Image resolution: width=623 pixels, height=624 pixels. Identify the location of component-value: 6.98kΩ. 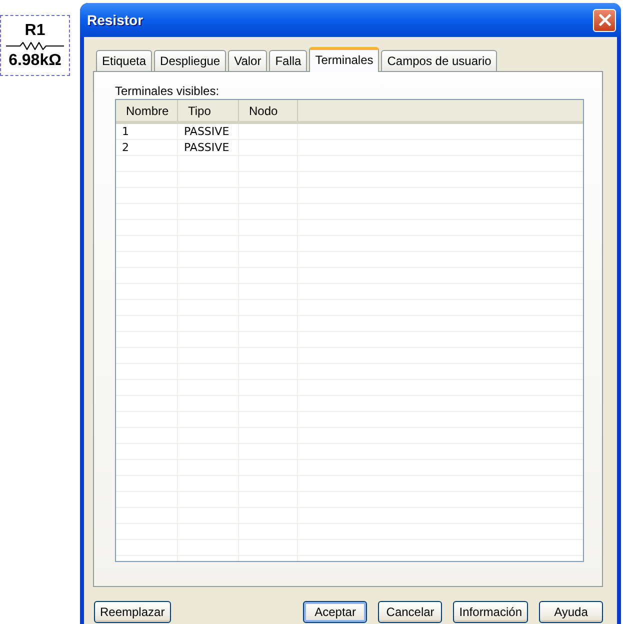
(35, 61).